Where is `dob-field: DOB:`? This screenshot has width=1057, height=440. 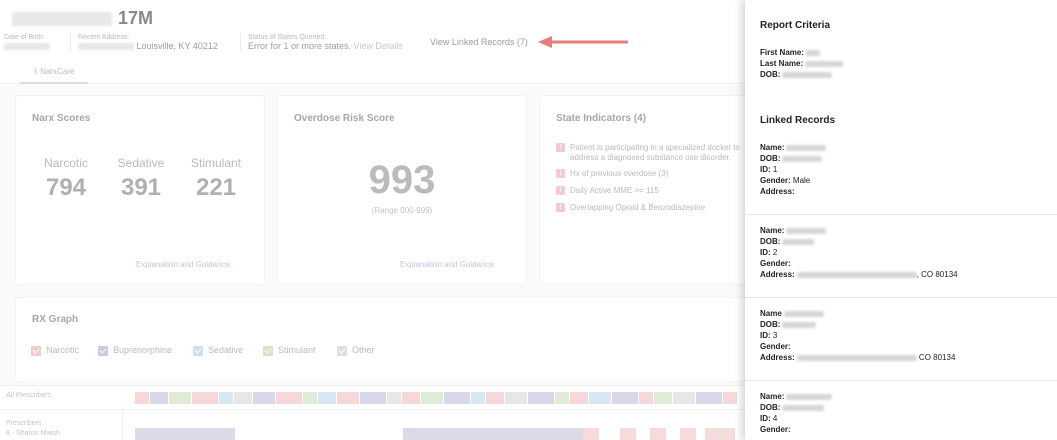 dob-field: DOB: is located at coordinates (796, 75).